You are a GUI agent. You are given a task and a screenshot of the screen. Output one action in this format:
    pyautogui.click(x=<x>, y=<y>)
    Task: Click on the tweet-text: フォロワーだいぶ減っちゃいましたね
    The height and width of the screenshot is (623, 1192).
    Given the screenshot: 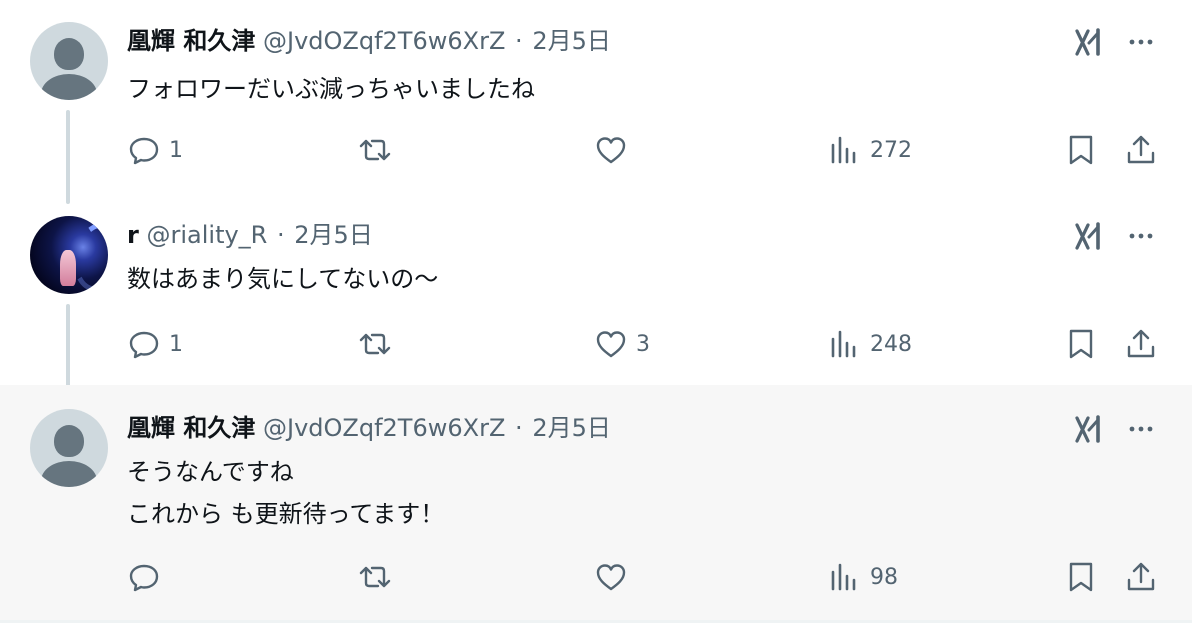 What is the action you would take?
    pyautogui.click(x=331, y=89)
    